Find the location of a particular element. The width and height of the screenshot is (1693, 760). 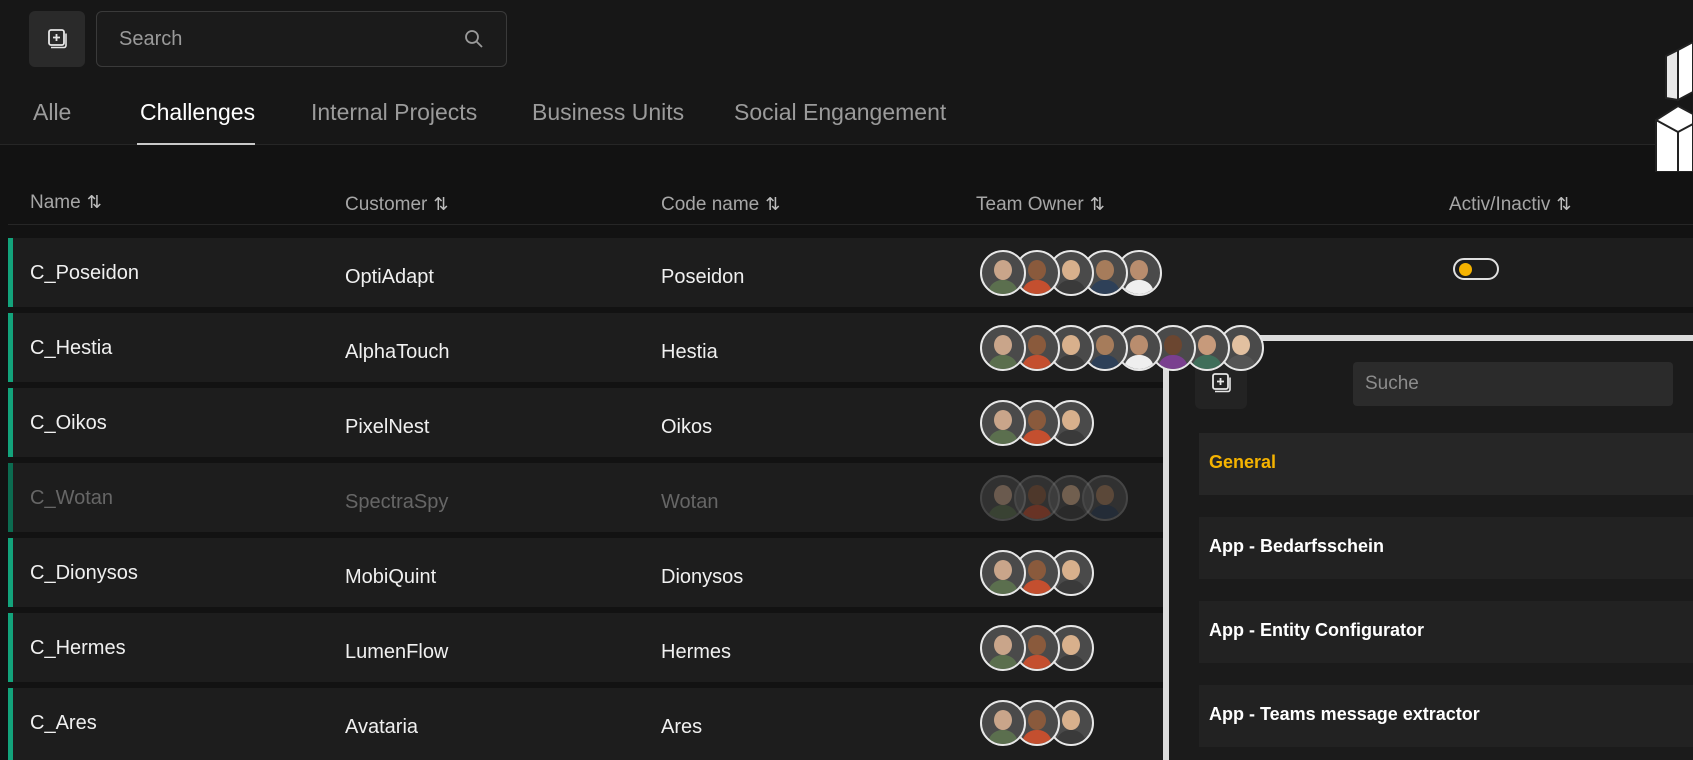

cell-customer: SpectraSpy is located at coordinates (397, 502).